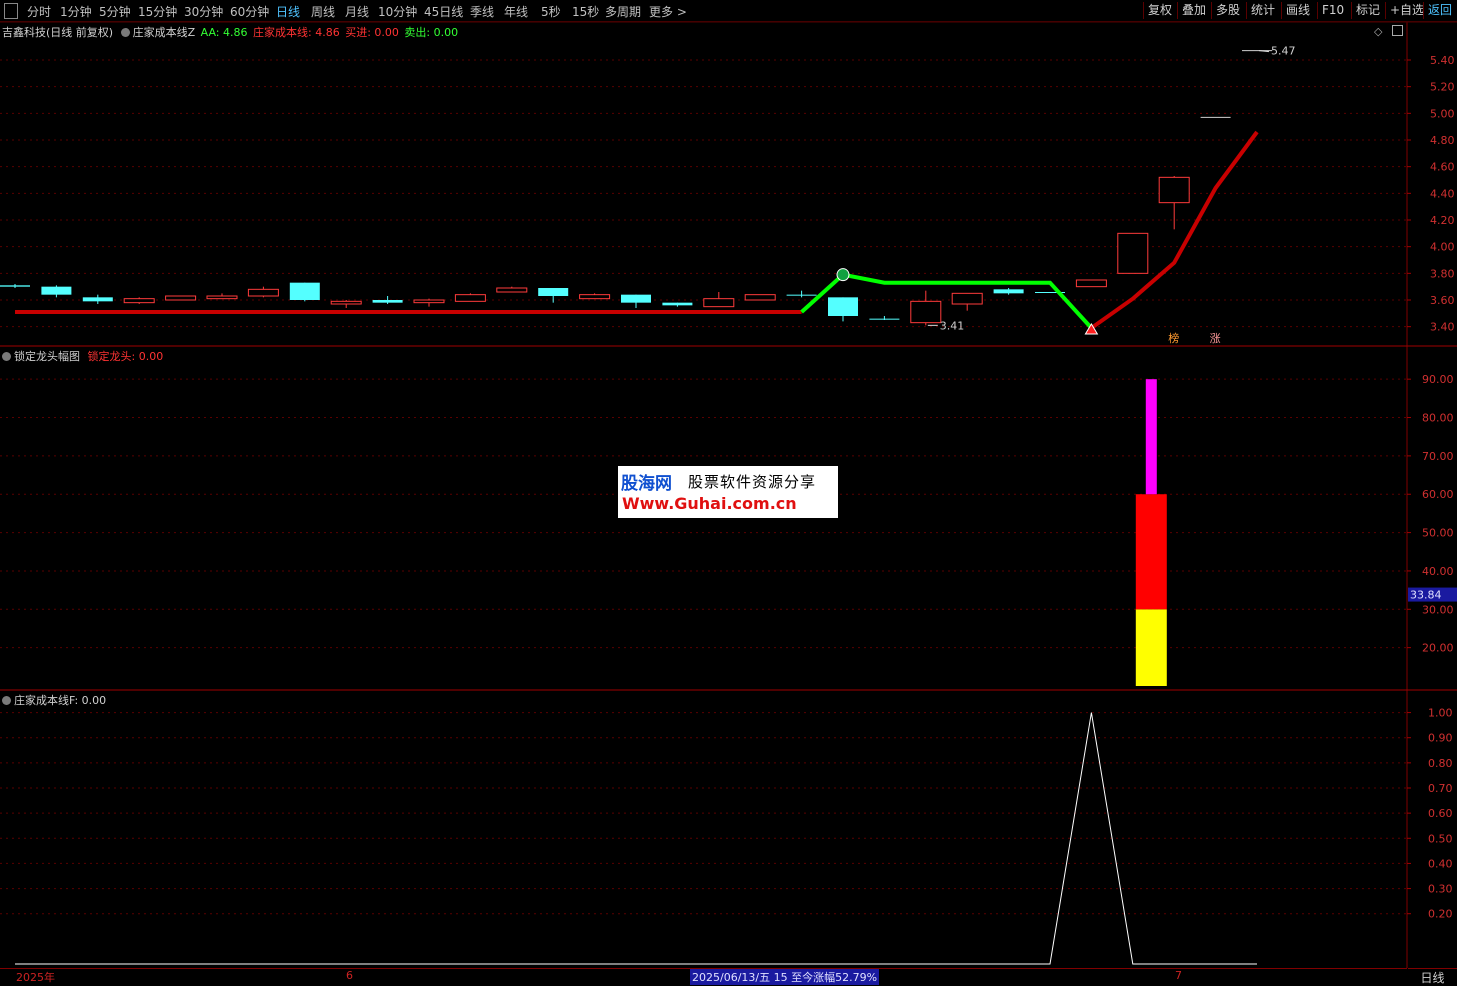 Image resolution: width=1457 pixels, height=986 pixels. I want to click on y-axis-label: 60.00, so click(1438, 494).